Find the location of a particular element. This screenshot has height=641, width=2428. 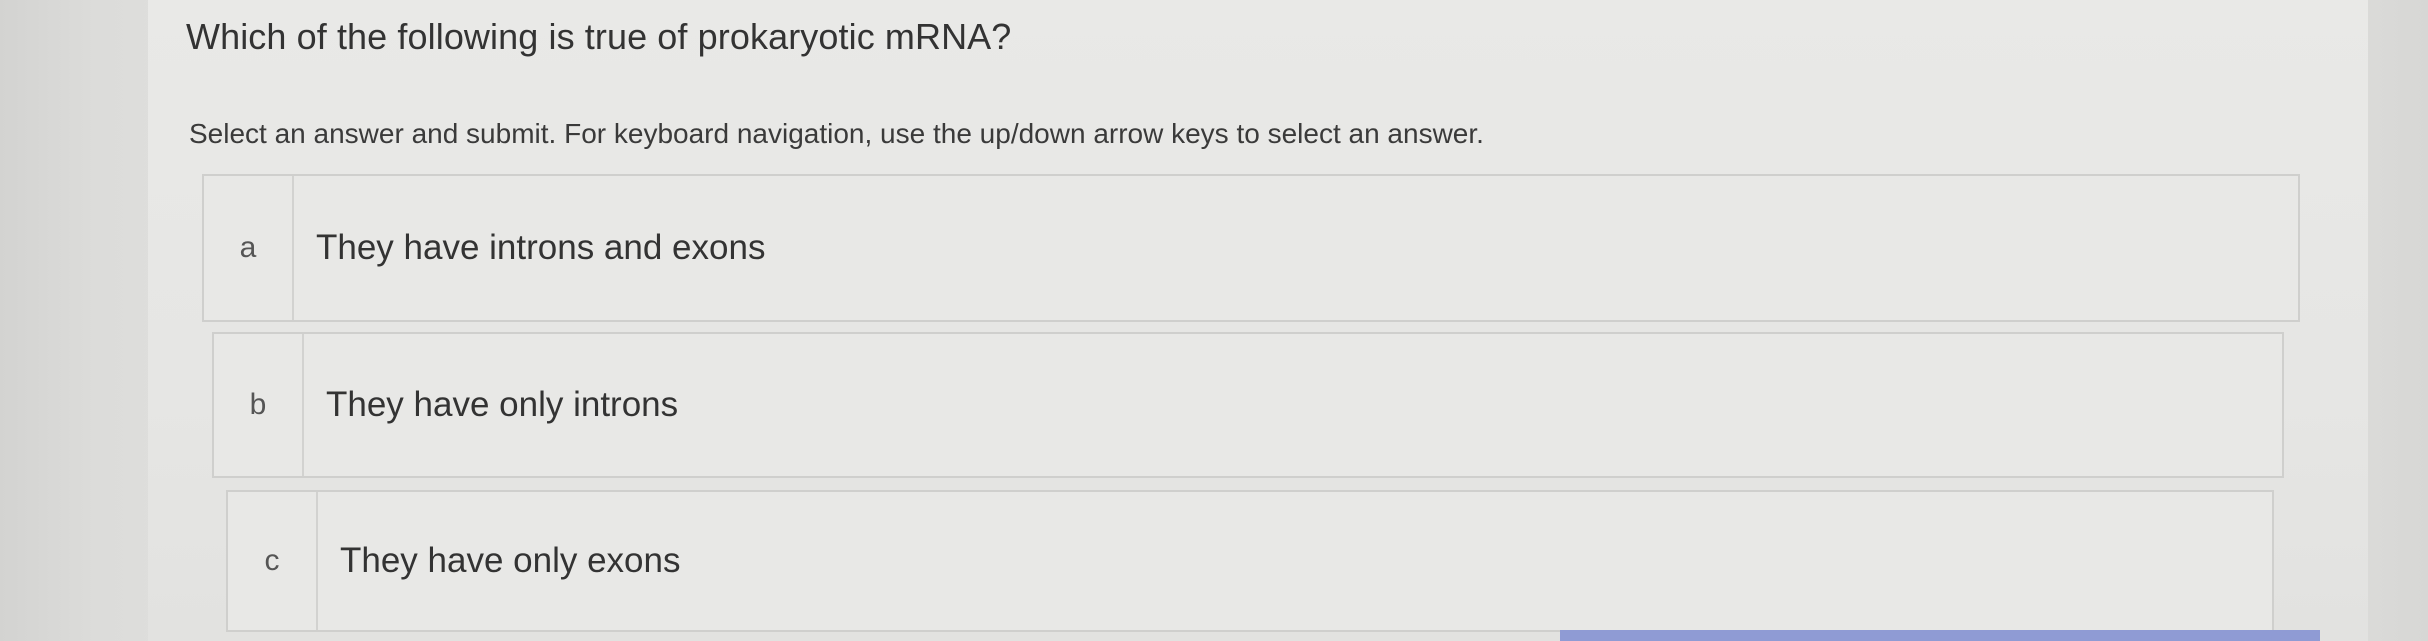

option-letter-a: a is located at coordinates (249, 248).